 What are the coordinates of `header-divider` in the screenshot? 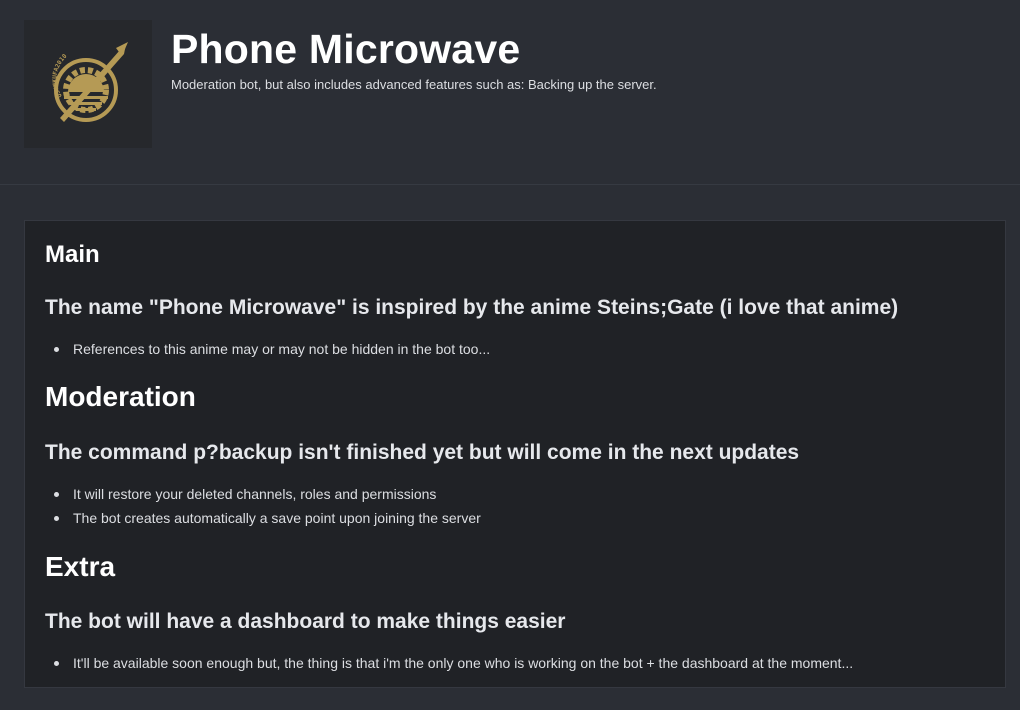 It's located at (510, 184).